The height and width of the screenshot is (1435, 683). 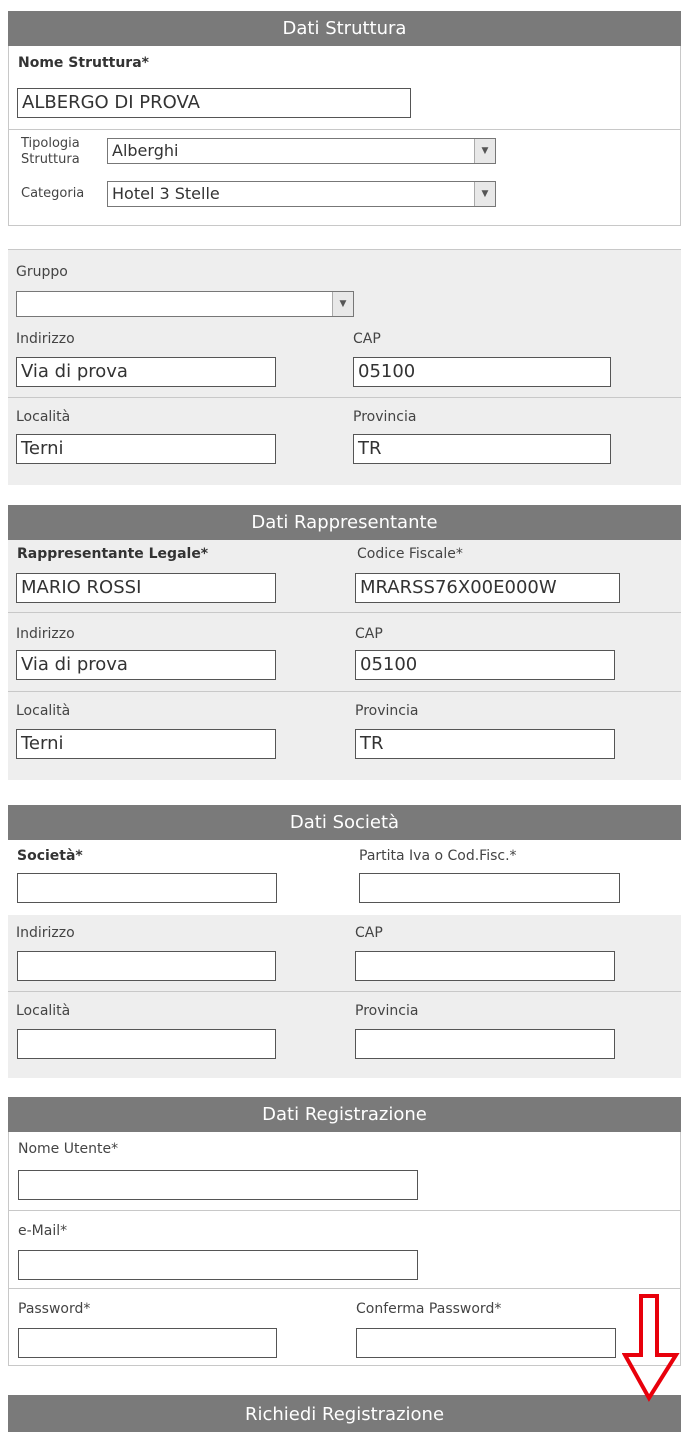 I want to click on cap-input, so click(x=485, y=966).